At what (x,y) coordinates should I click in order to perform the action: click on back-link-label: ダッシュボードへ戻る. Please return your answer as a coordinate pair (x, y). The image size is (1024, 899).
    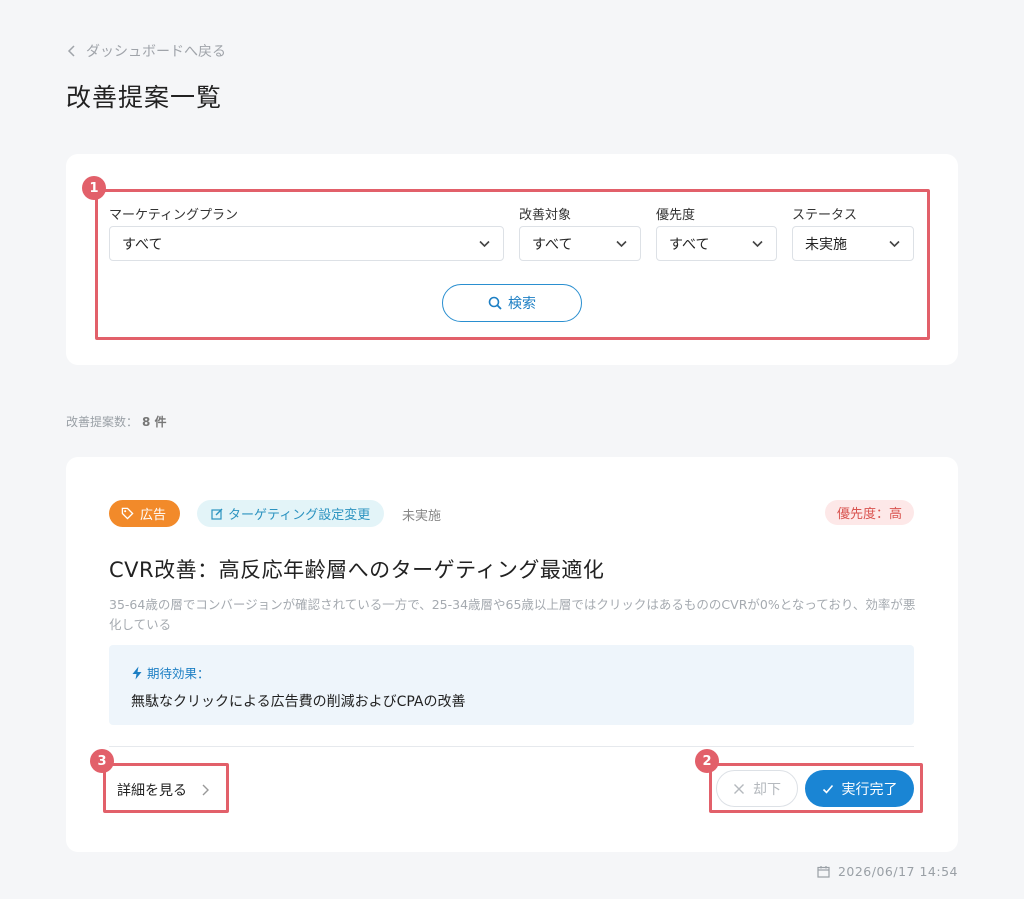
    Looking at the image, I should click on (156, 52).